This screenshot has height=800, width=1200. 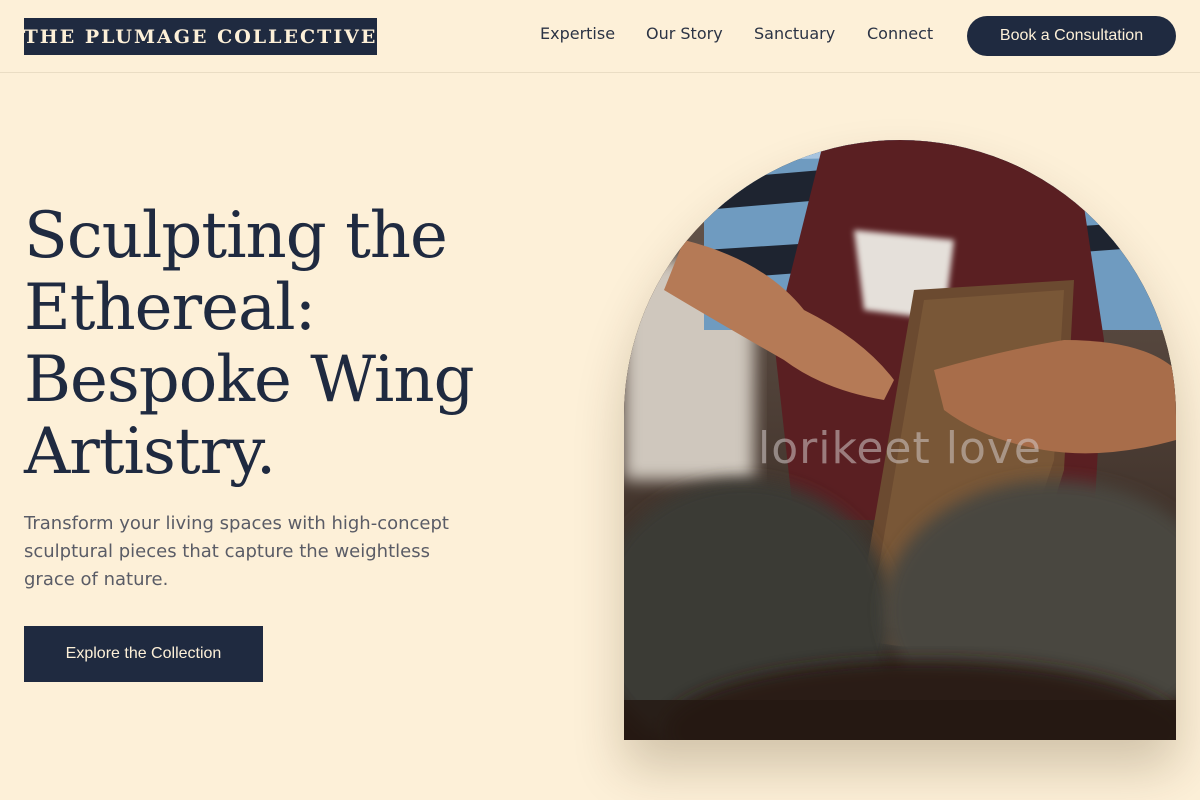 I want to click on brand-logo: THE PLUMAGE COLLECTIVE, so click(x=200, y=36).